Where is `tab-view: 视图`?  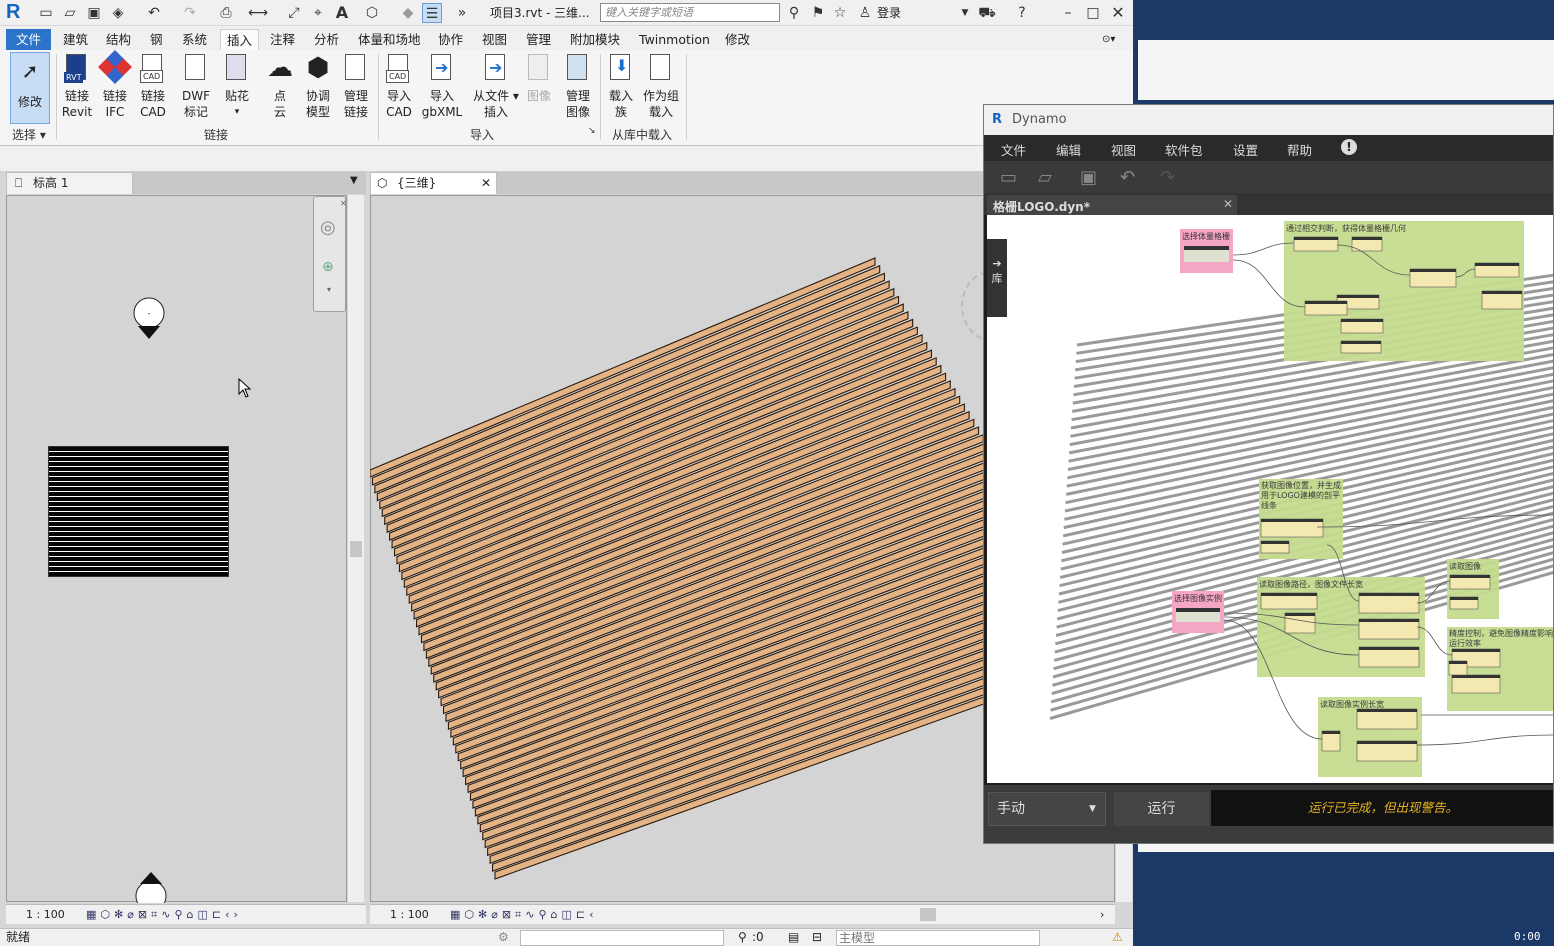 tab-view: 视图 is located at coordinates (494, 39).